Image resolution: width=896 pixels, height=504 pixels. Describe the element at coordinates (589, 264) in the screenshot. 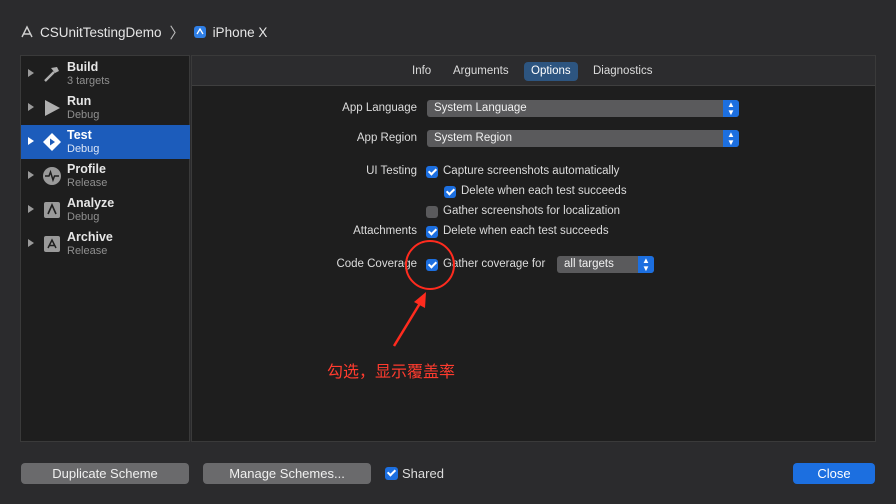

I see `coverage-targets-value: all targets` at that location.